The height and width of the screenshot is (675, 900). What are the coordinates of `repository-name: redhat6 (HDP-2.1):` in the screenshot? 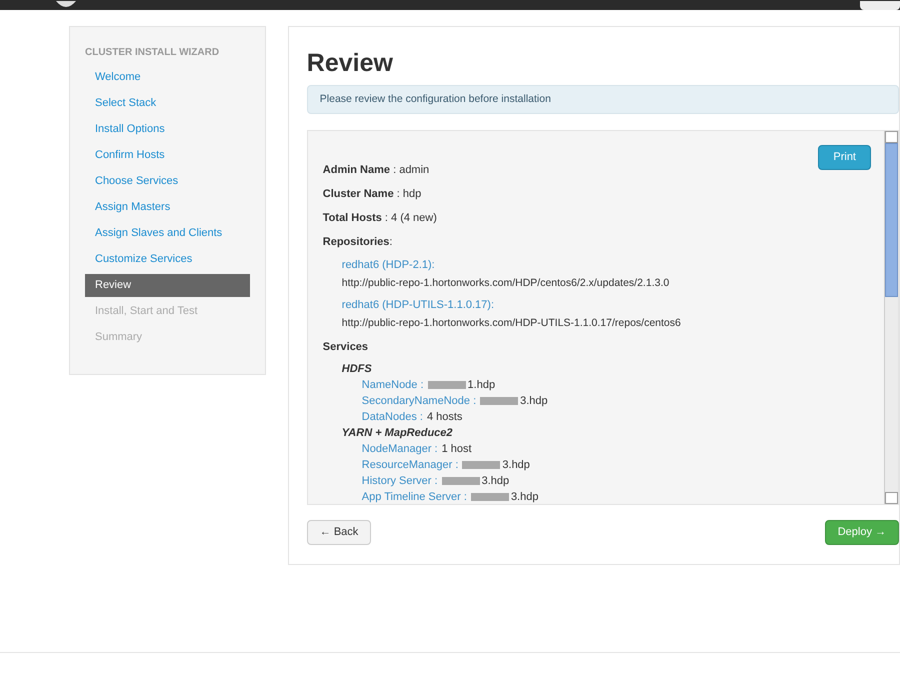 It's located at (389, 265).